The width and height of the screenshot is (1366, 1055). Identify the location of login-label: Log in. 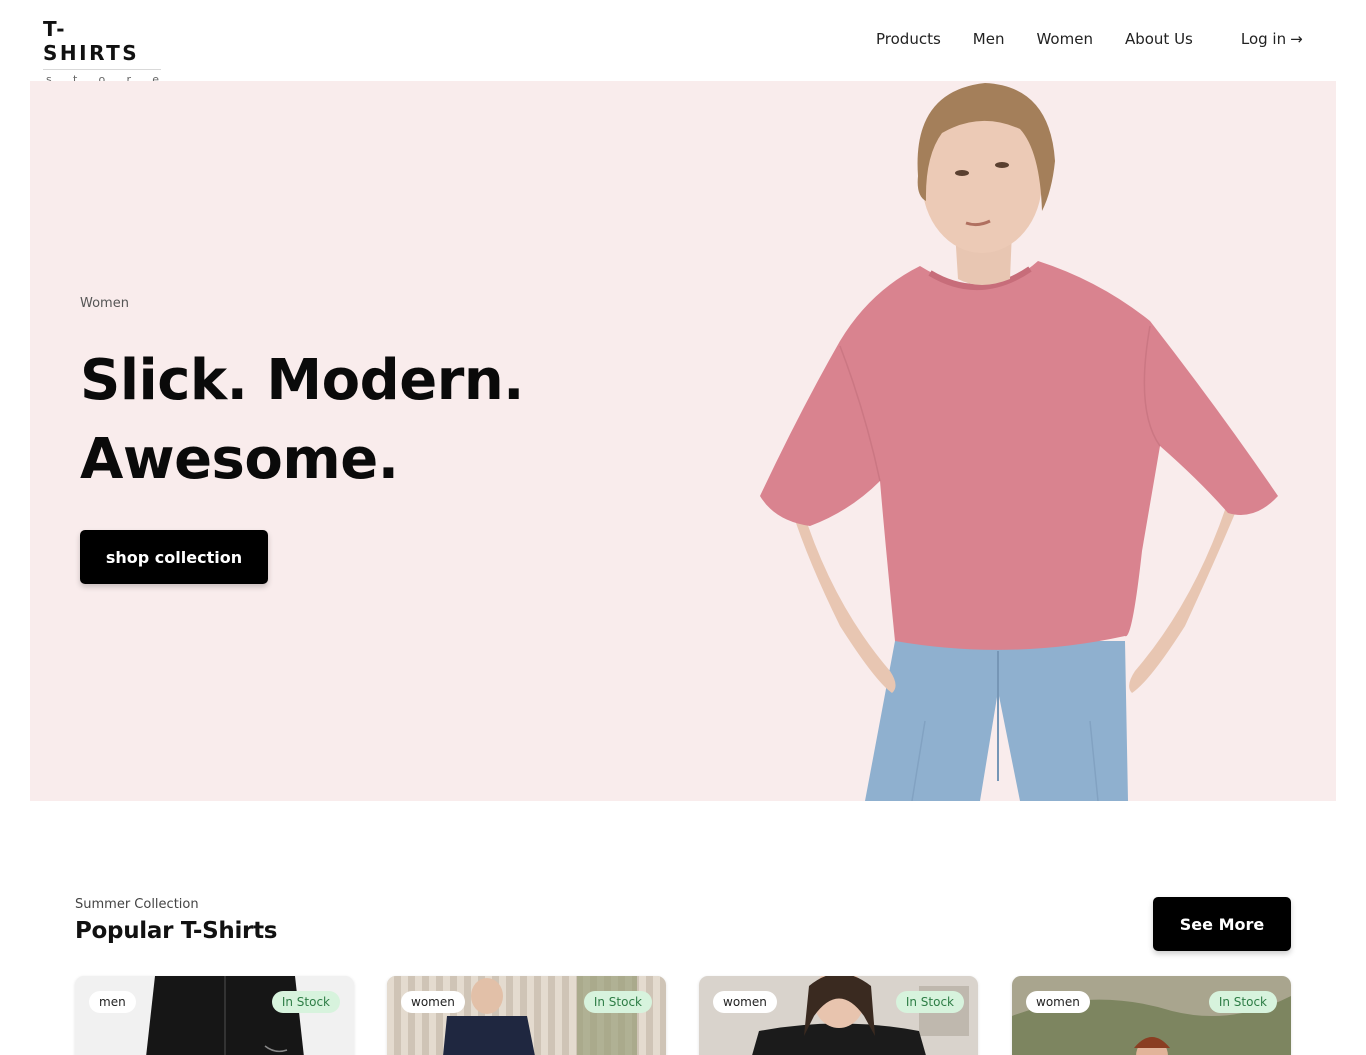
(1263, 39).